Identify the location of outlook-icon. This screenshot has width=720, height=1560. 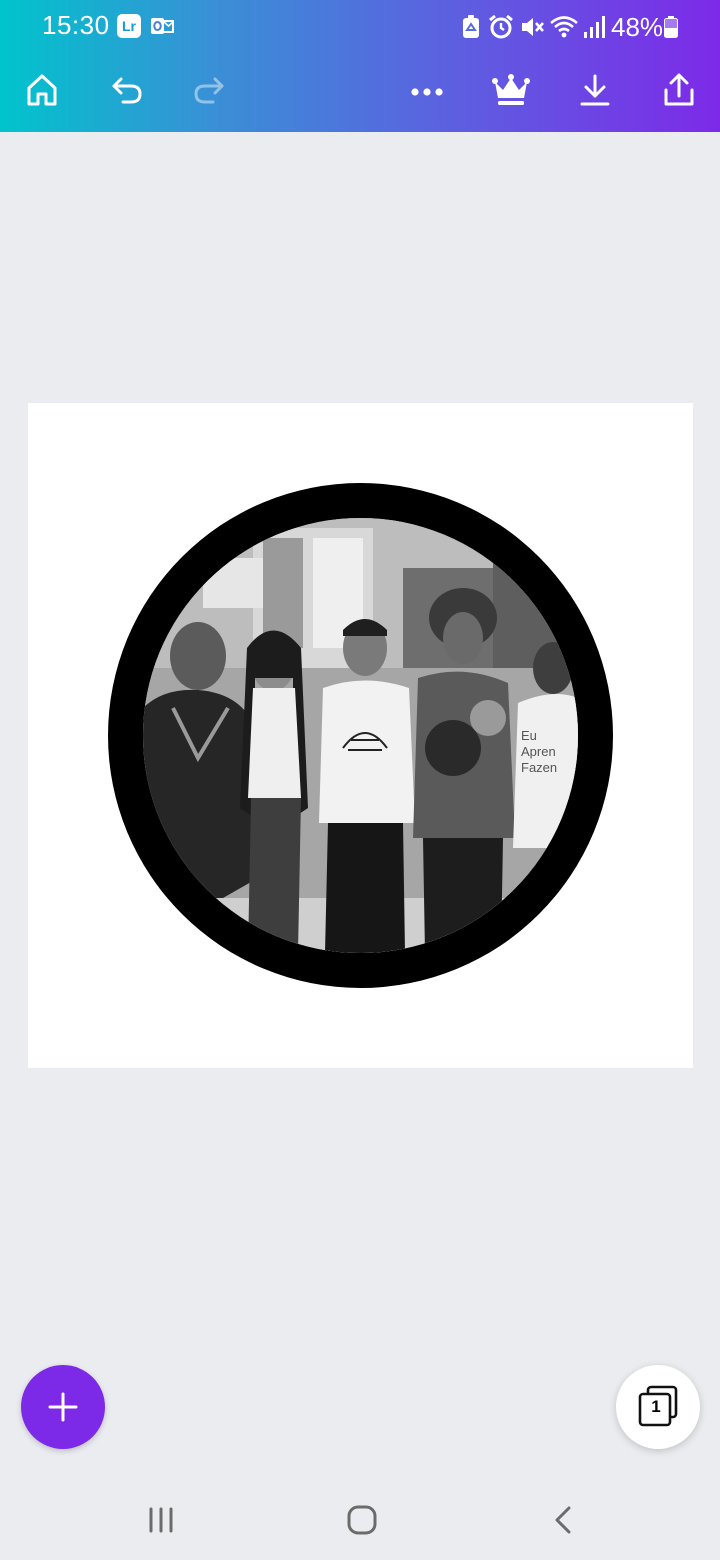
(162, 26).